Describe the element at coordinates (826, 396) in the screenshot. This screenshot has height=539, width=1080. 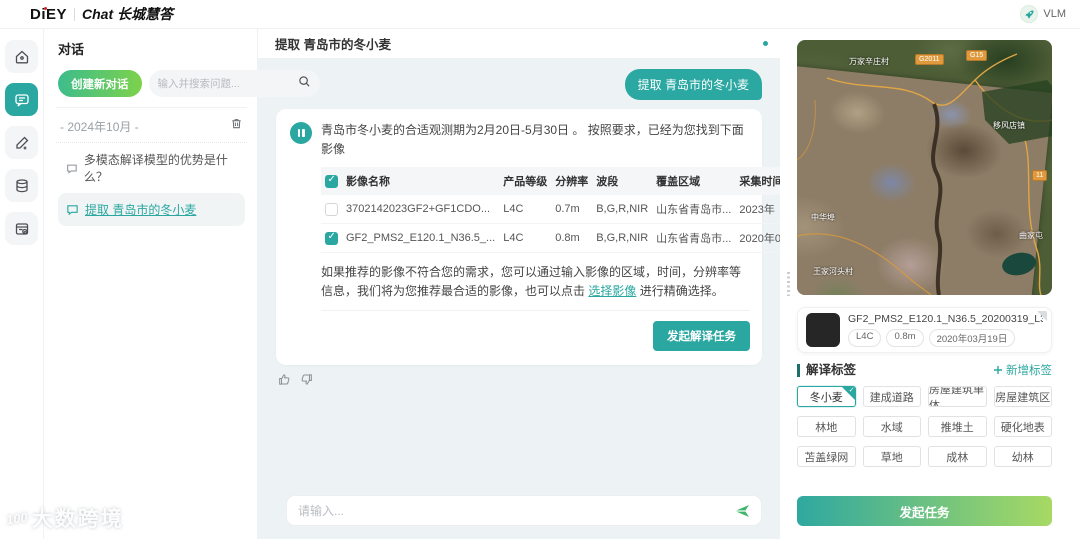
I see `label-tag-selected: 冬小麦` at that location.